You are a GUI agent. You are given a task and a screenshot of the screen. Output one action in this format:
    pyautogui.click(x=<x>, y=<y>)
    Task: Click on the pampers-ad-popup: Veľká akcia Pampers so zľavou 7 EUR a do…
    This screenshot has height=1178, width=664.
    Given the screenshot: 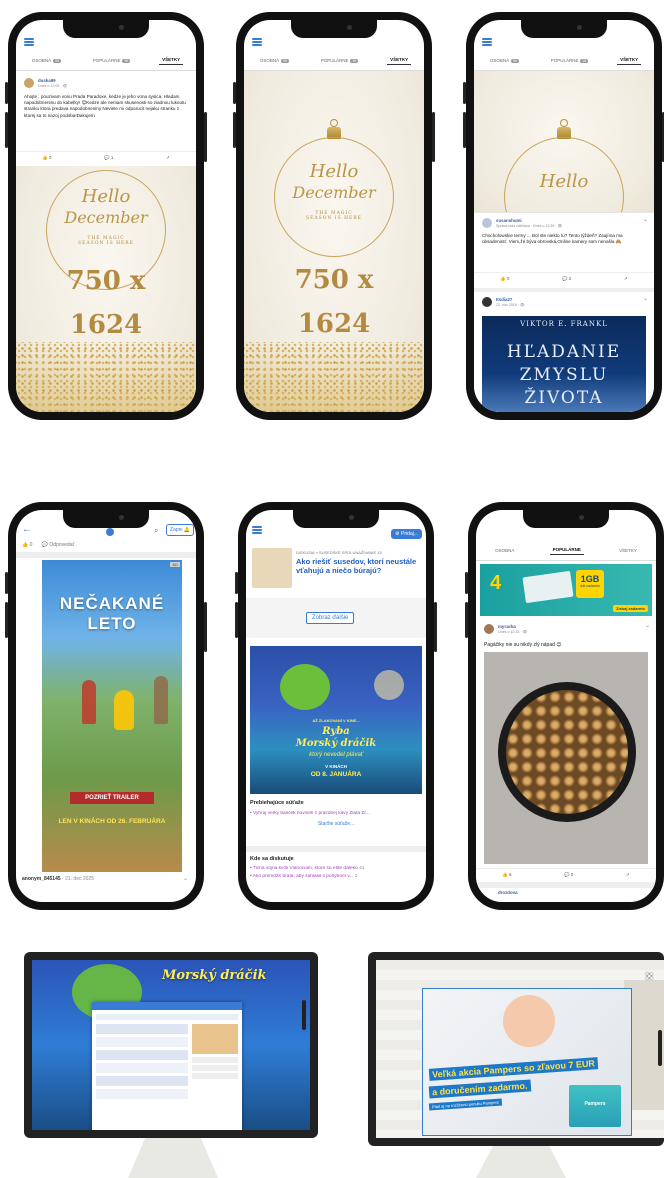 What is the action you would take?
    pyautogui.click(x=527, y=1062)
    